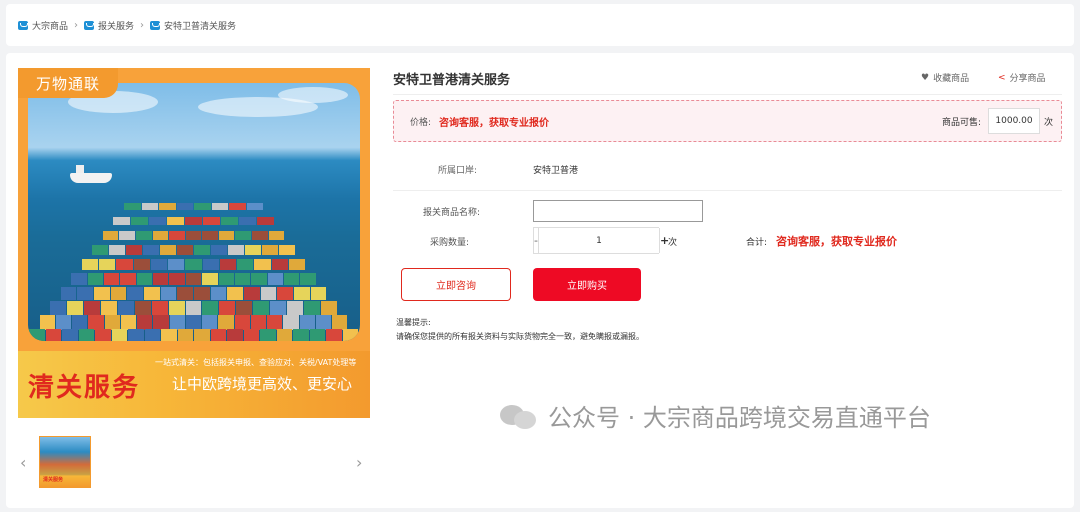 Image resolution: width=1080 pixels, height=512 pixels. What do you see at coordinates (262, 384) in the screenshot?
I see `image-slogan: 让中欧跨境更高效、更安心` at bounding box center [262, 384].